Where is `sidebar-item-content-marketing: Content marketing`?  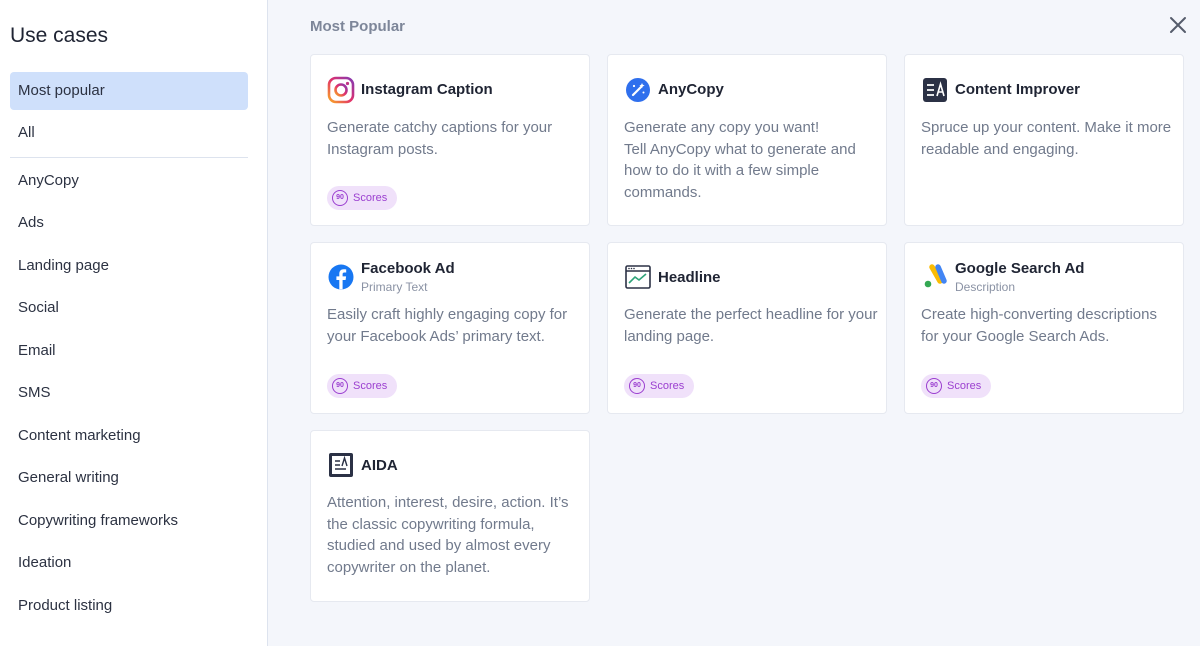
sidebar-item-content-marketing: Content marketing is located at coordinates (129, 436).